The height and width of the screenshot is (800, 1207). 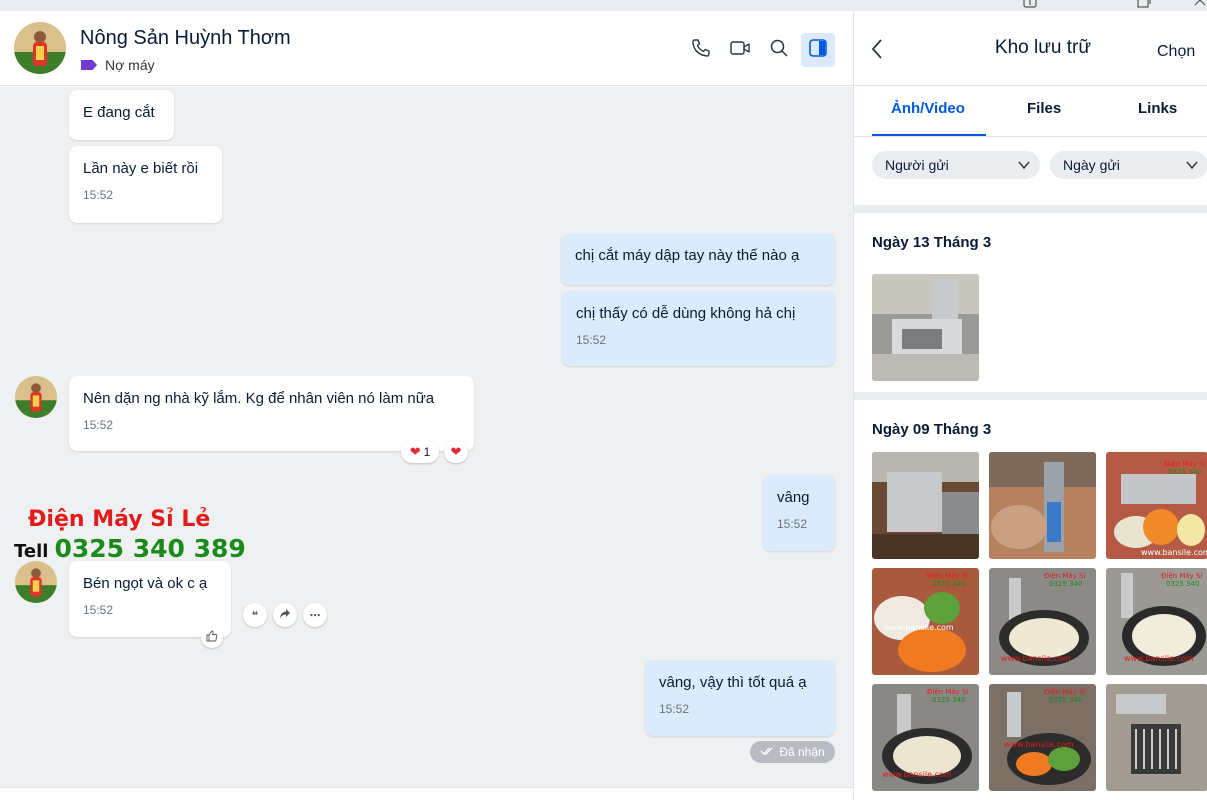 What do you see at coordinates (31, 551) in the screenshot?
I see `watermark-tell: Tell` at bounding box center [31, 551].